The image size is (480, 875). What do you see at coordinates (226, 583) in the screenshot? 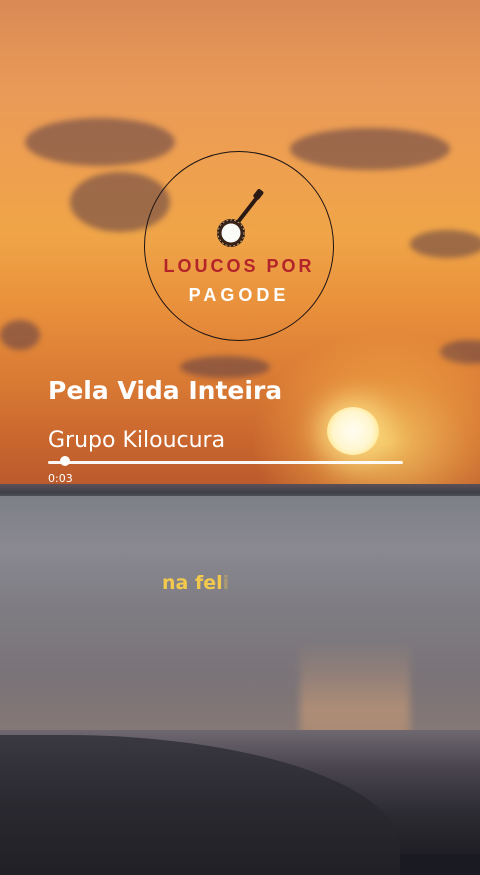
I see `lyric-upcoming: i` at bounding box center [226, 583].